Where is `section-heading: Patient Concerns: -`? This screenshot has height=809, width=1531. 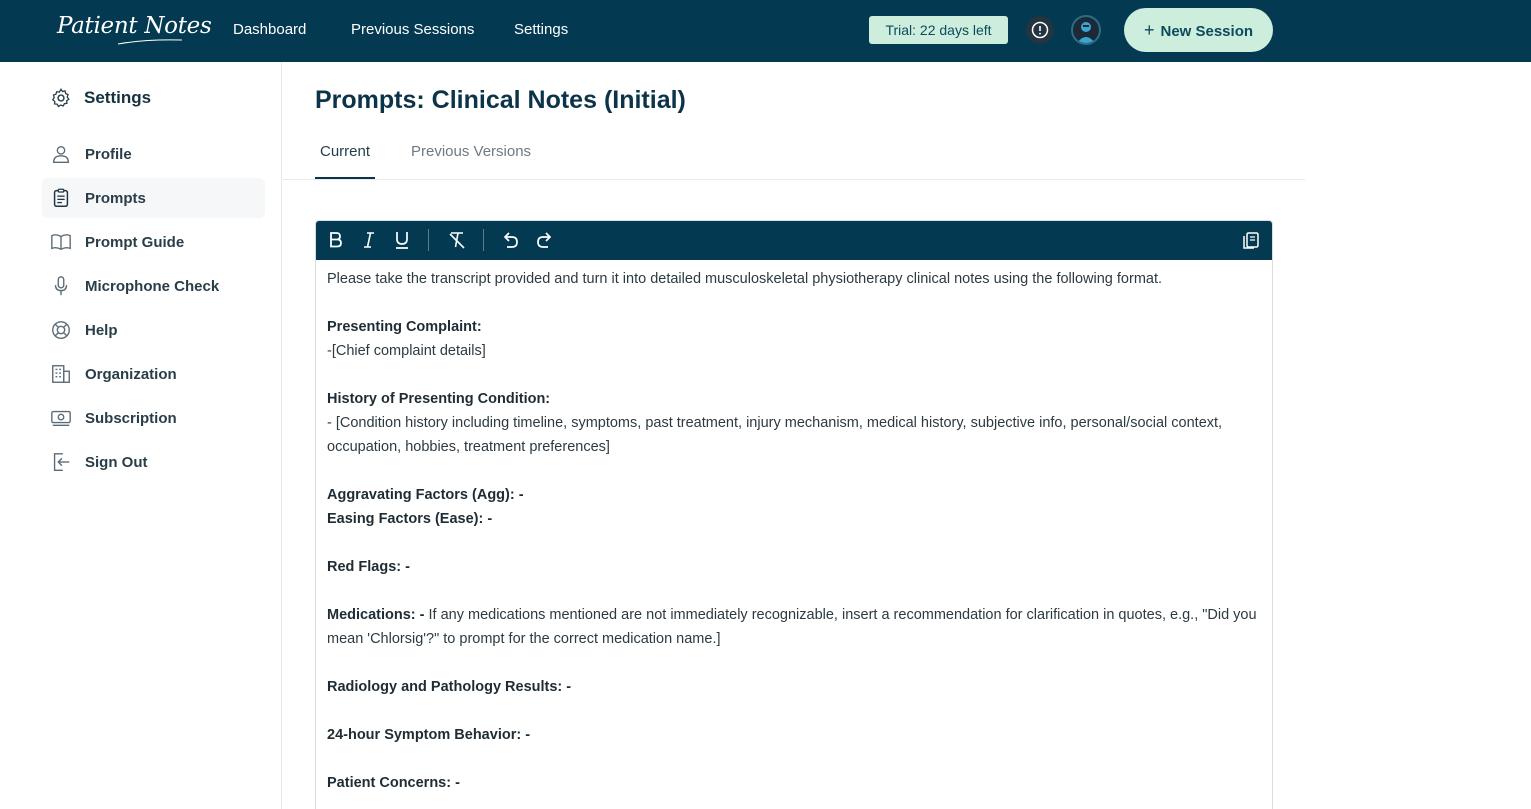 section-heading: Patient Concerns: - is located at coordinates (393, 783).